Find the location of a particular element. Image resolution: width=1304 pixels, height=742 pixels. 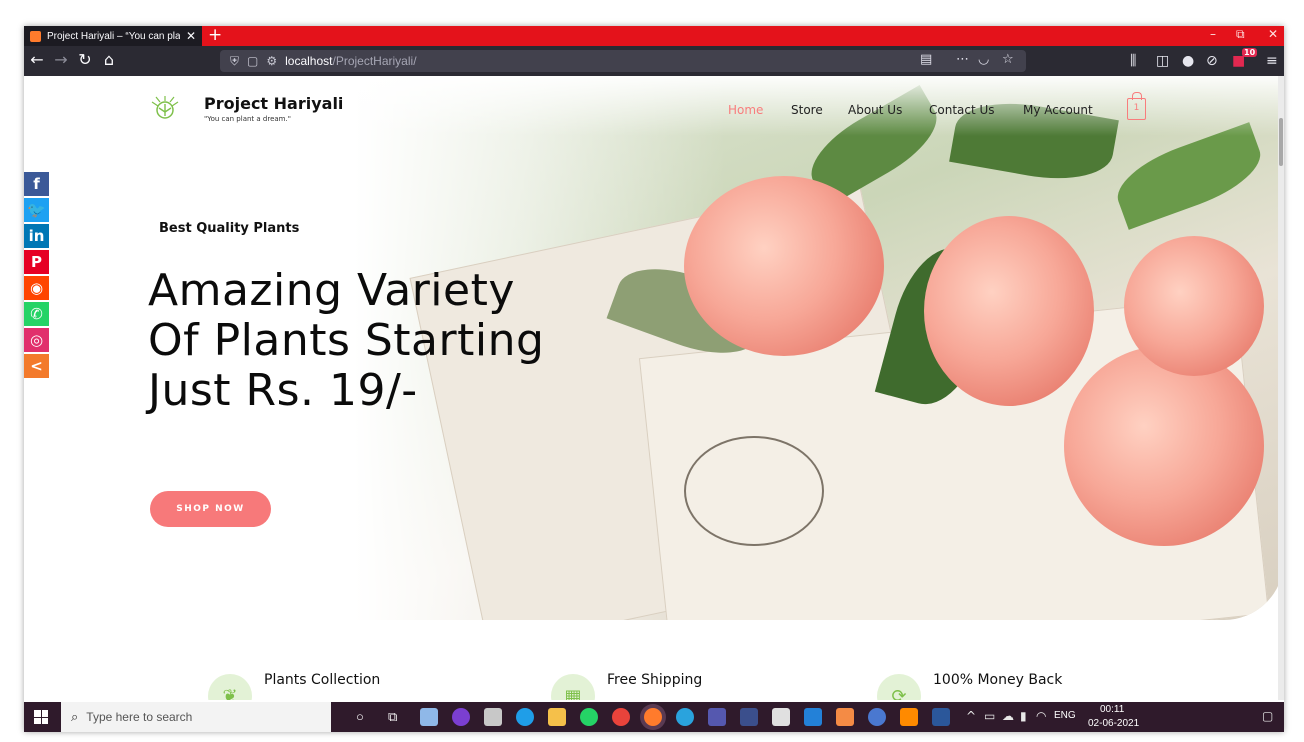

leaf-shape is located at coordinates (1189, 176).